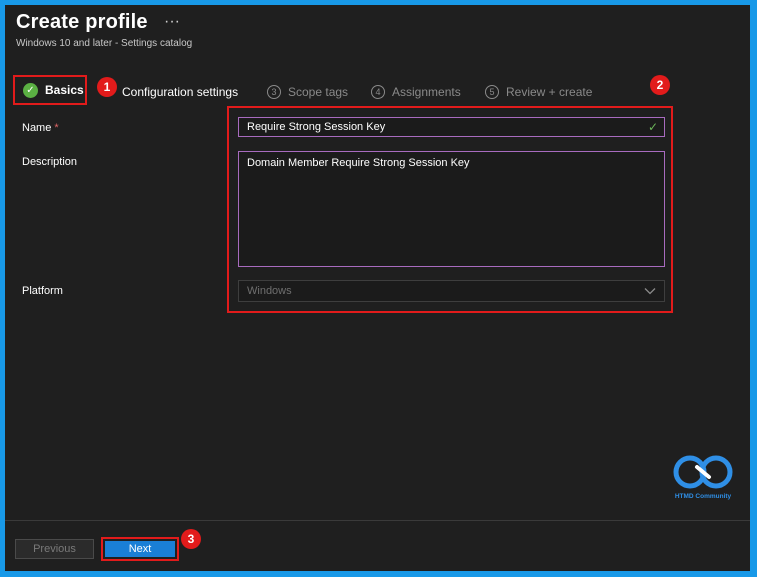 Image resolution: width=757 pixels, height=577 pixels. I want to click on name-input: Require Strong Session Key ✓, so click(451, 127).